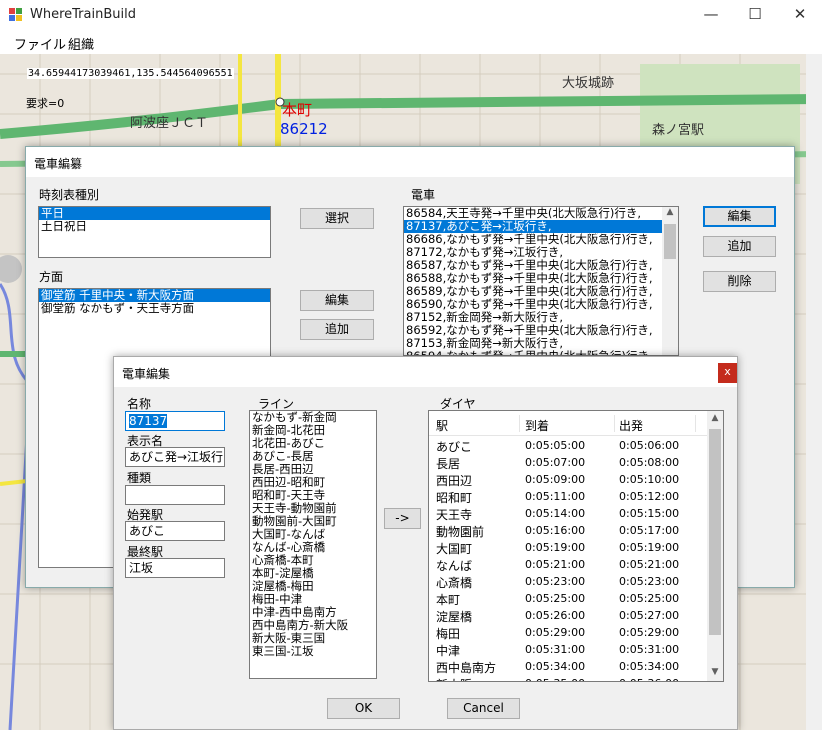  I want to click on add-line-arrow-button: ->, so click(402, 518).